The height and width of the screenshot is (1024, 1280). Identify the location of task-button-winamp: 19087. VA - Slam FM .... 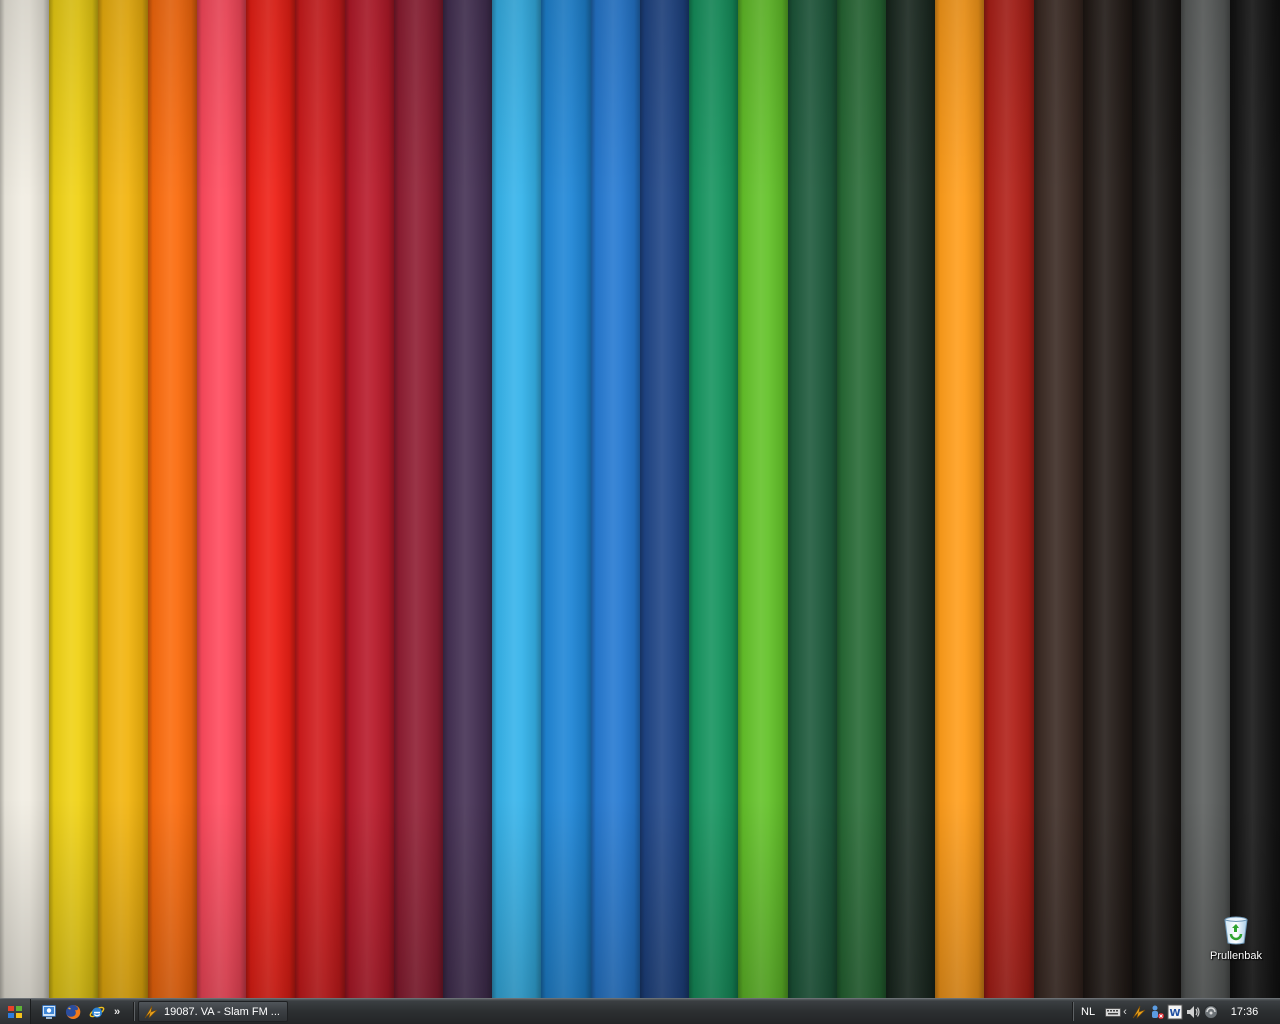
(213, 1011).